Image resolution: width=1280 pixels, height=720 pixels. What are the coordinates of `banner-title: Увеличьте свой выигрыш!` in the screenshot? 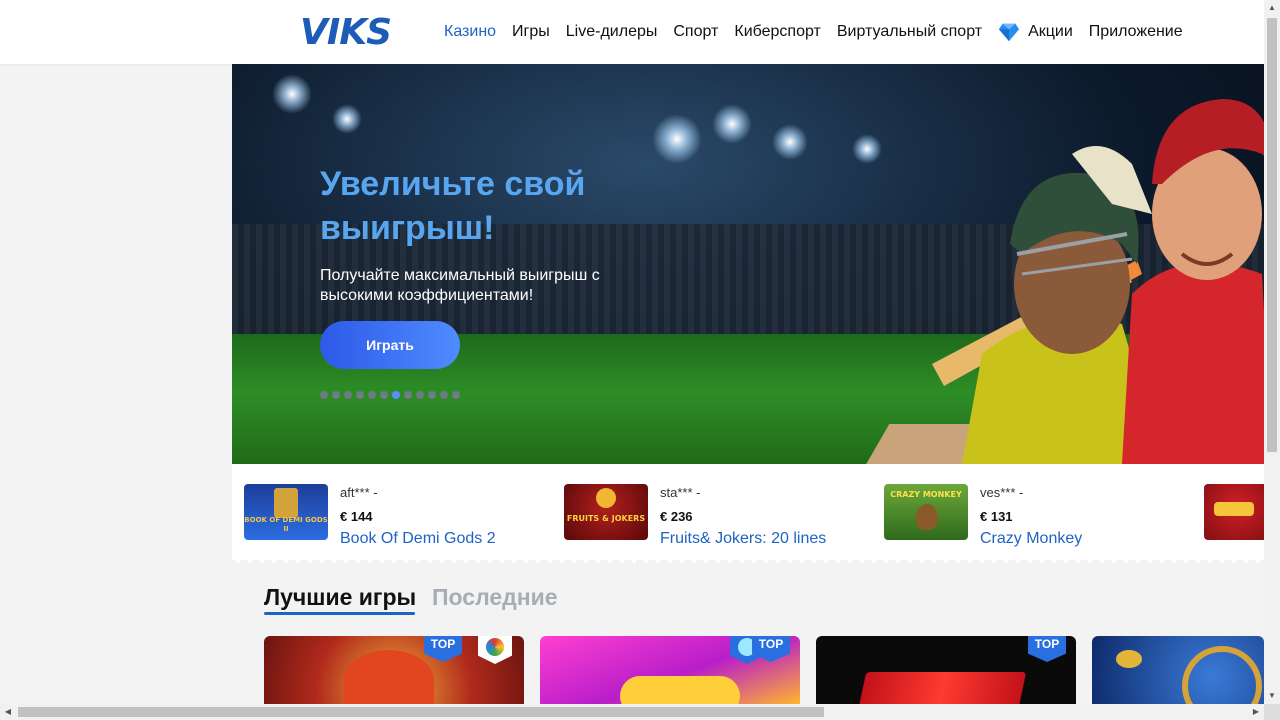 It's located at (453, 206).